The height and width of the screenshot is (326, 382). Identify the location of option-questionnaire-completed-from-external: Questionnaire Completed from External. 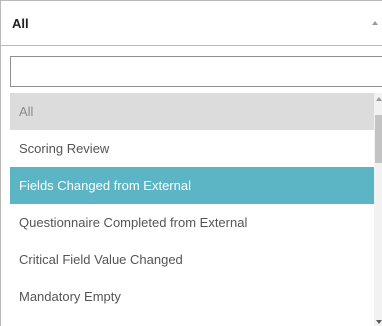
(192, 222).